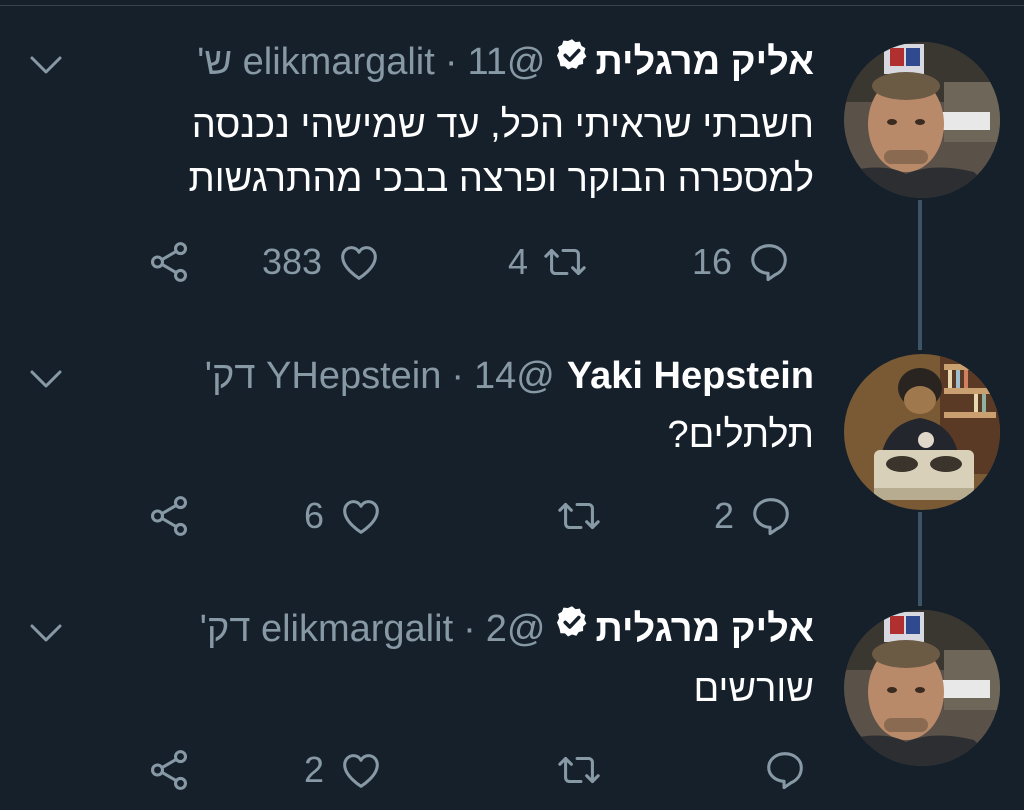  I want to click on reply-button, so click(785, 770).